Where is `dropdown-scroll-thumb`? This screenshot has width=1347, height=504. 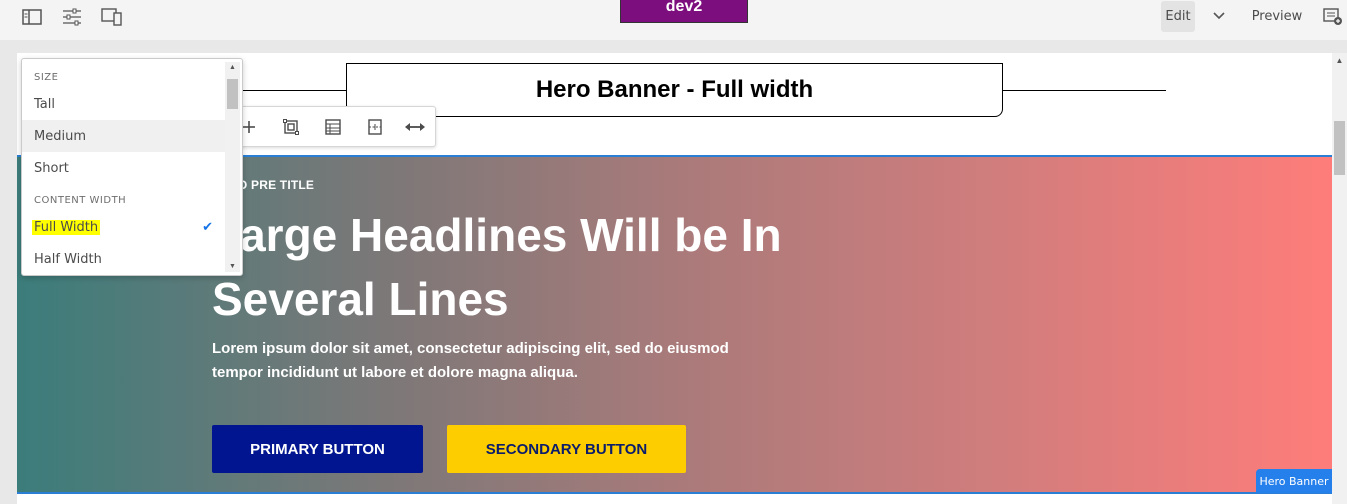
dropdown-scroll-thumb is located at coordinates (232, 94).